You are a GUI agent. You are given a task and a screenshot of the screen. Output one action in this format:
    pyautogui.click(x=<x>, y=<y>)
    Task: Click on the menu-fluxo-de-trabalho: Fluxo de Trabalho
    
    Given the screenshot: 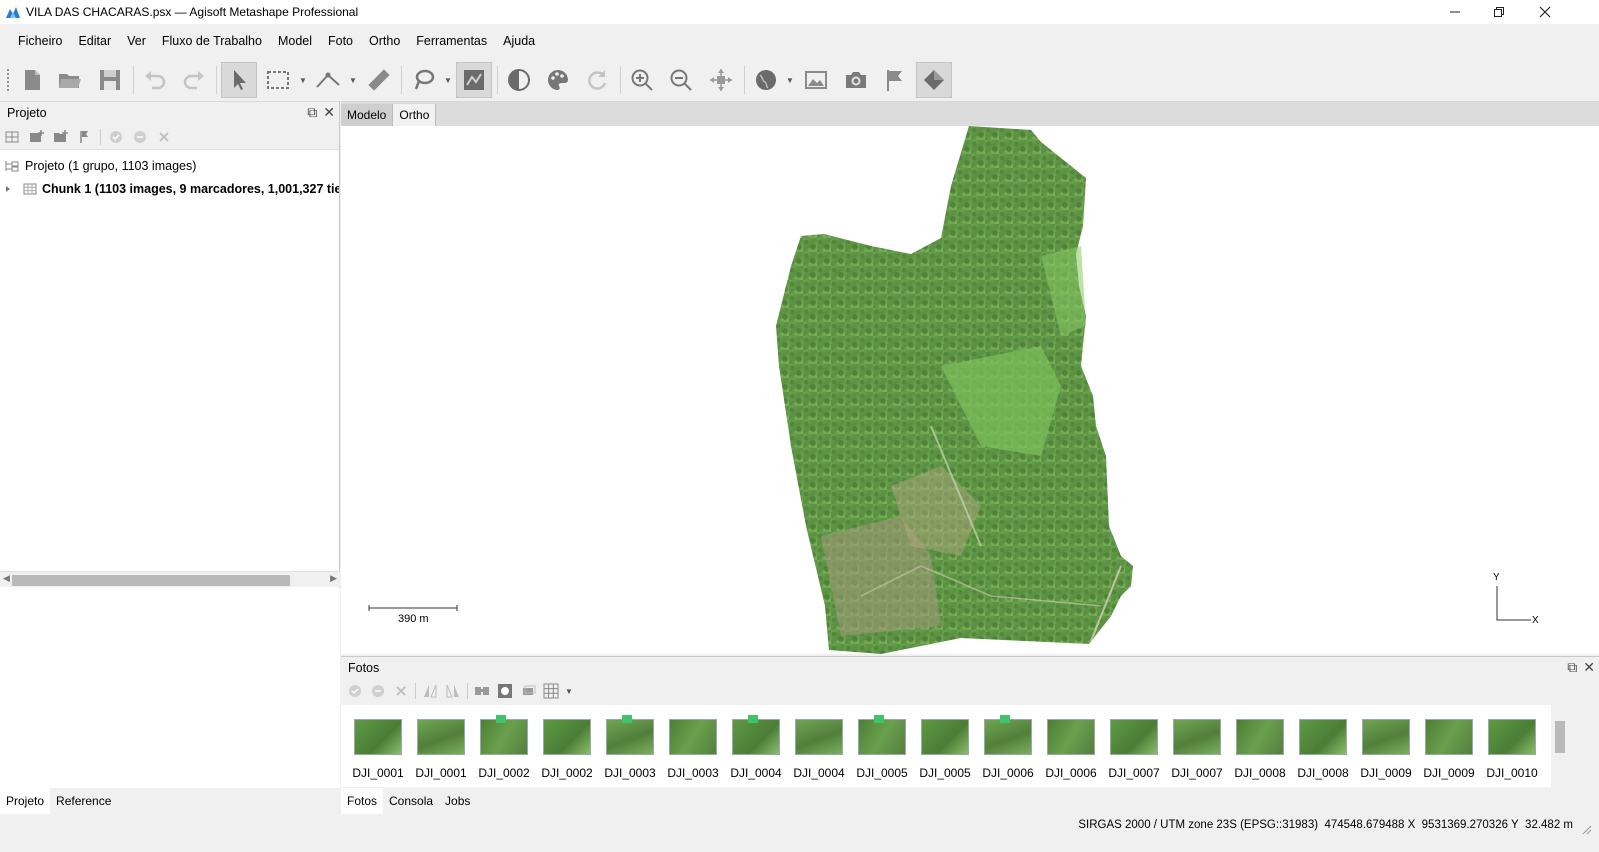 What is the action you would take?
    pyautogui.click(x=212, y=41)
    